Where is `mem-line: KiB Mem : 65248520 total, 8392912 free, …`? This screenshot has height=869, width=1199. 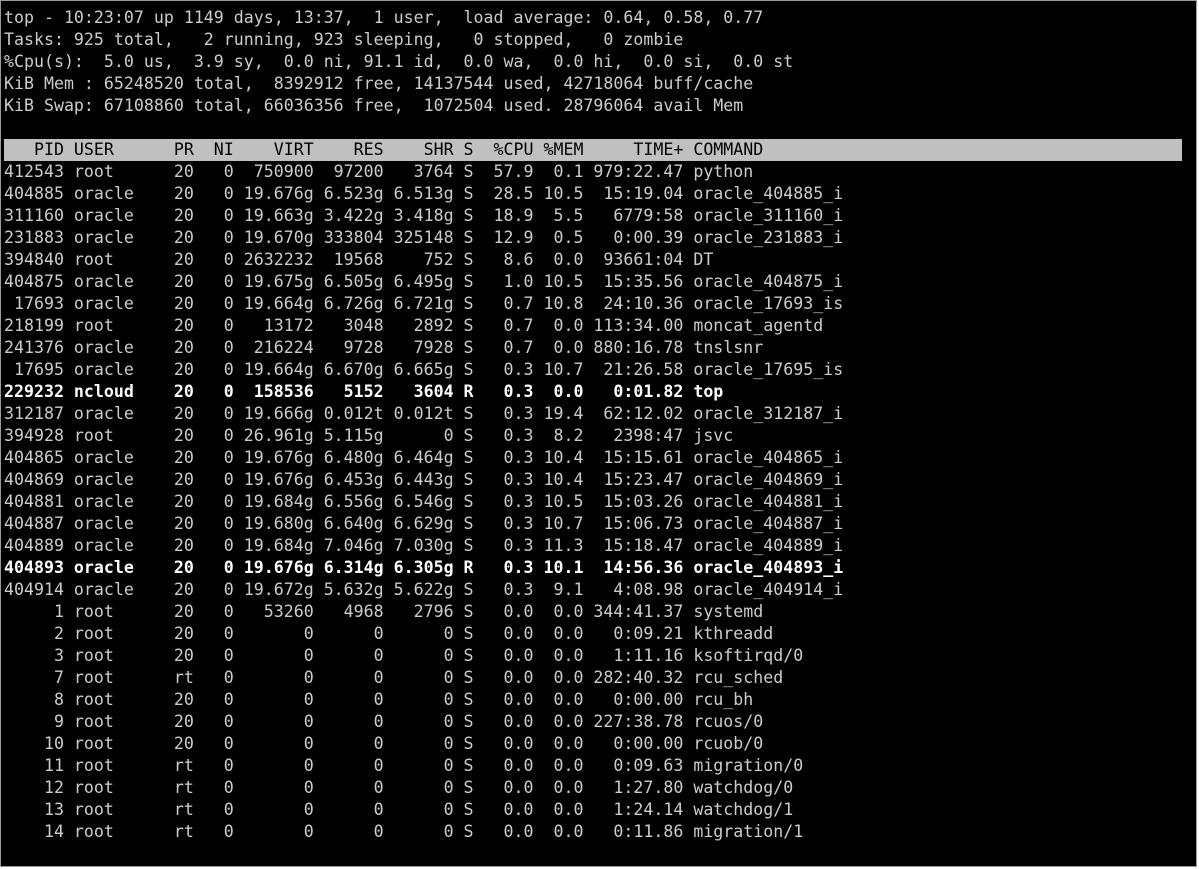 mem-line: KiB Mem : 65248520 total, 8392912 free, … is located at coordinates (379, 83).